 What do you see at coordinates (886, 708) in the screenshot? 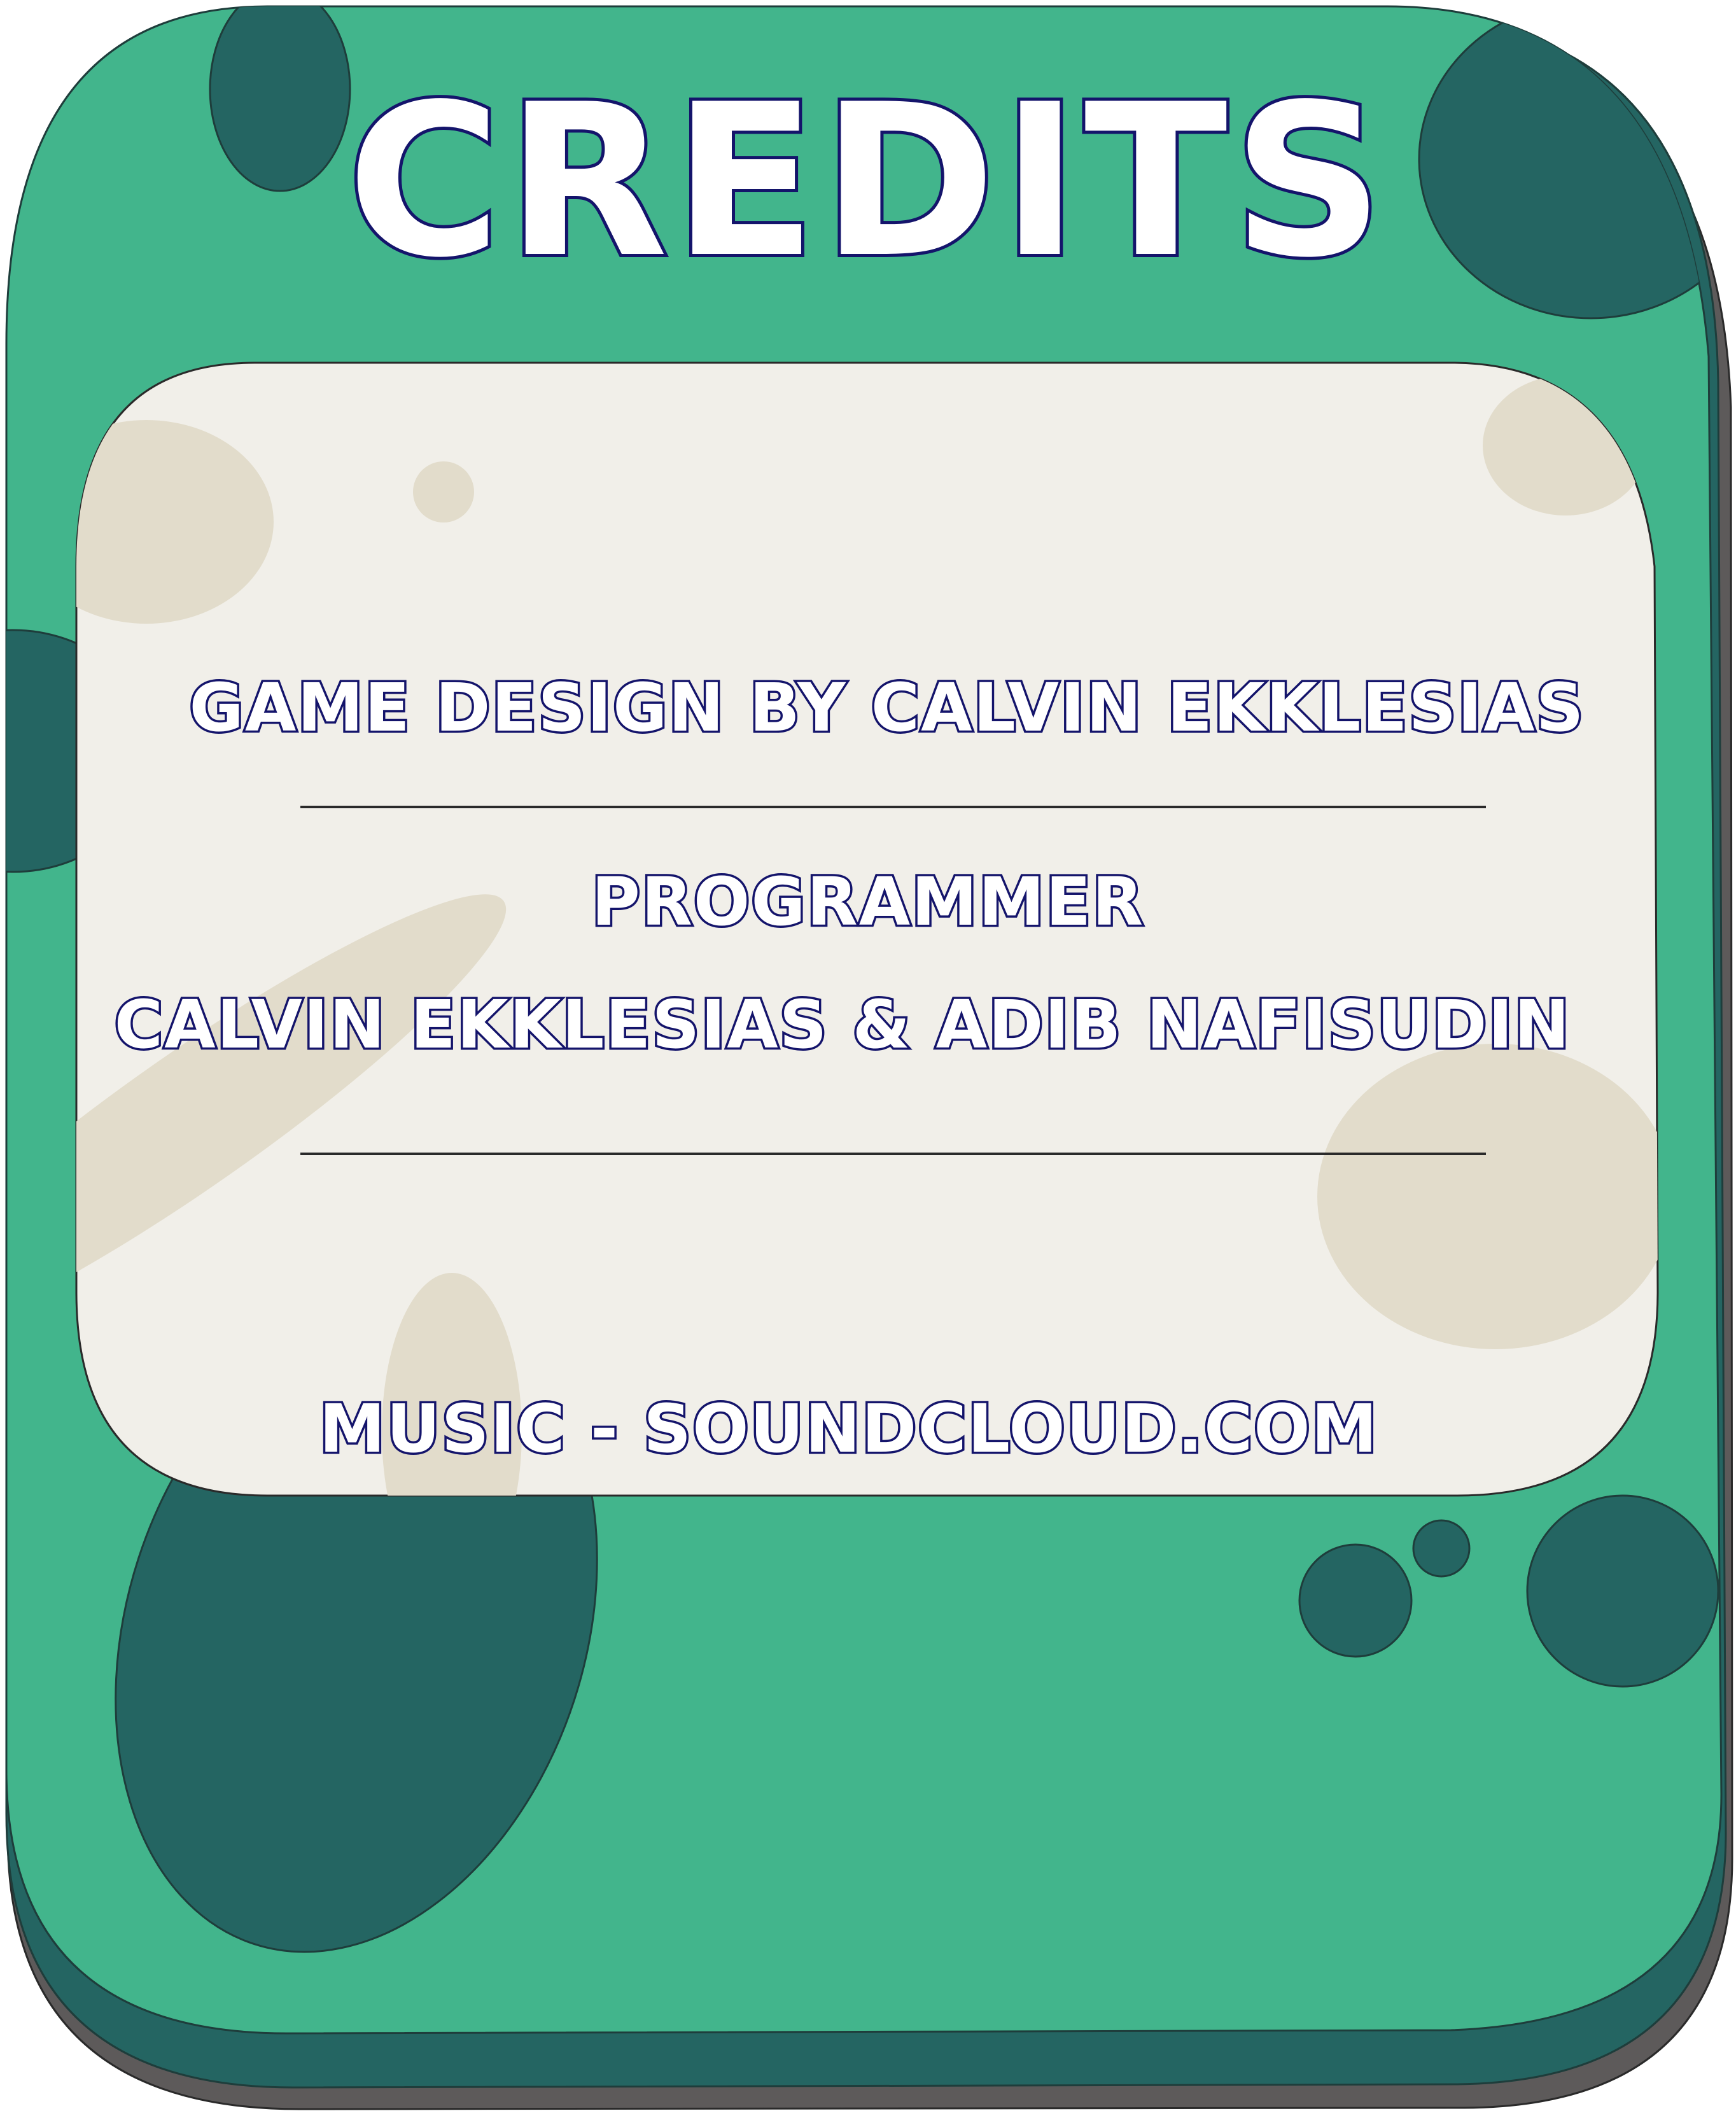
I see `credit-game-design: GAME DESIGN BY CALVIN EKKLESIAS` at bounding box center [886, 708].